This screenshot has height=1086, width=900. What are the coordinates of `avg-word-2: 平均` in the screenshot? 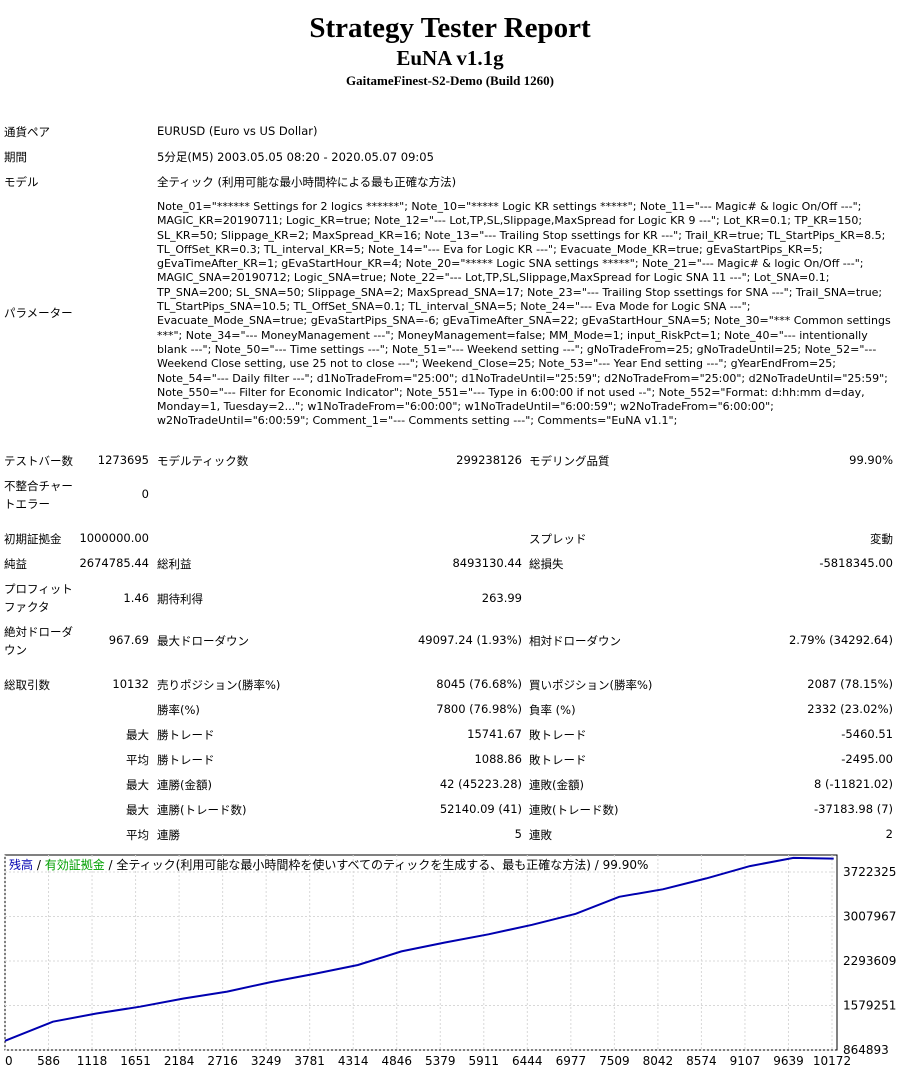 It's located at (137, 835).